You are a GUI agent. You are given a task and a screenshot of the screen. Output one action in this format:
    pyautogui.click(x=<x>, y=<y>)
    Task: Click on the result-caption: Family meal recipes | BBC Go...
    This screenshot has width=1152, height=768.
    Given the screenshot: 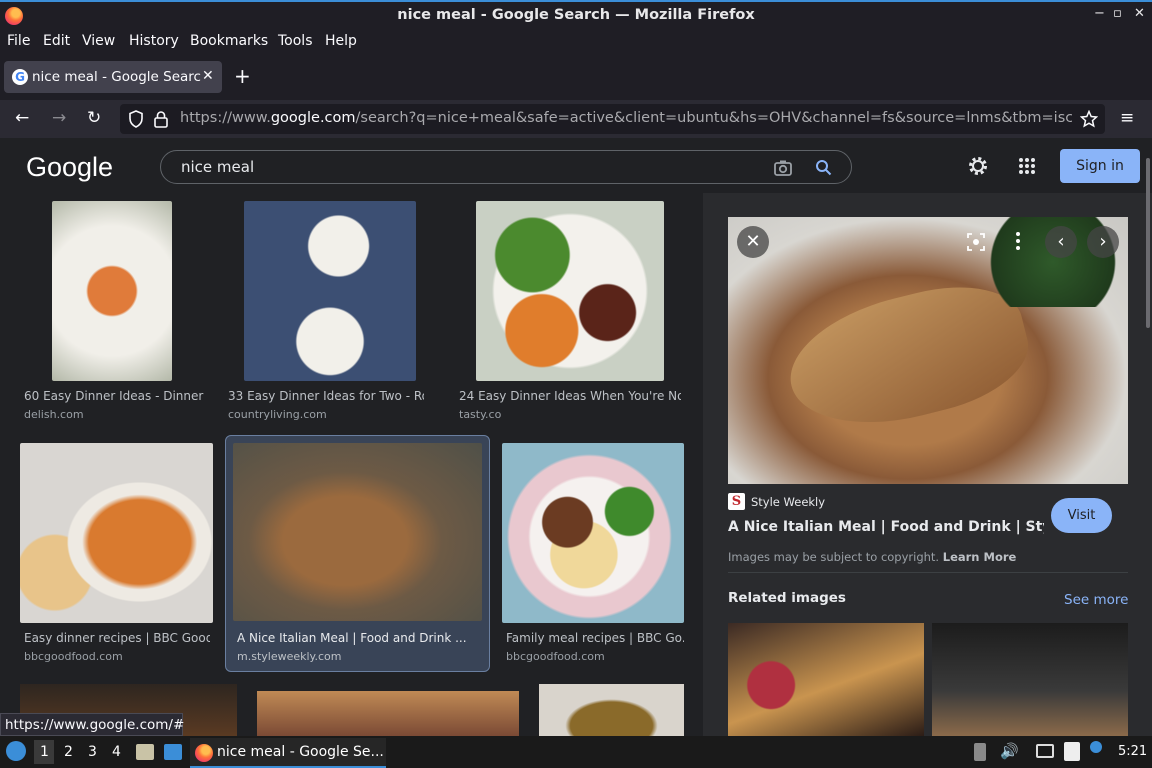 What is the action you would take?
    pyautogui.click(x=595, y=638)
    